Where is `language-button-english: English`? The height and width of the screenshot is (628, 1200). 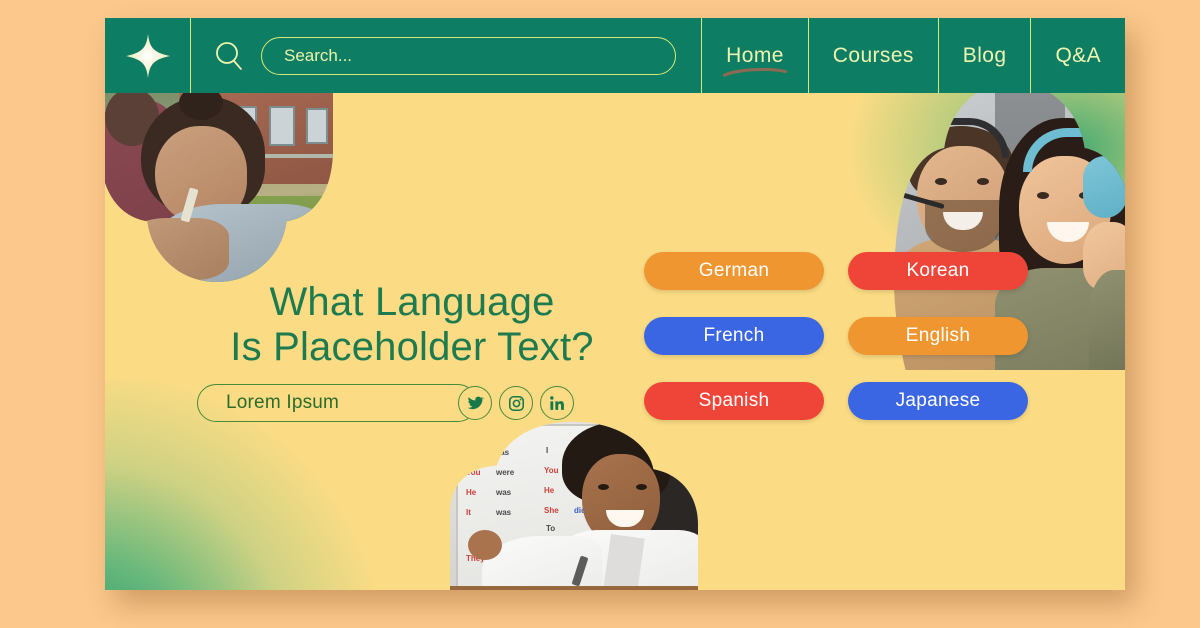
language-button-english: English is located at coordinates (938, 336).